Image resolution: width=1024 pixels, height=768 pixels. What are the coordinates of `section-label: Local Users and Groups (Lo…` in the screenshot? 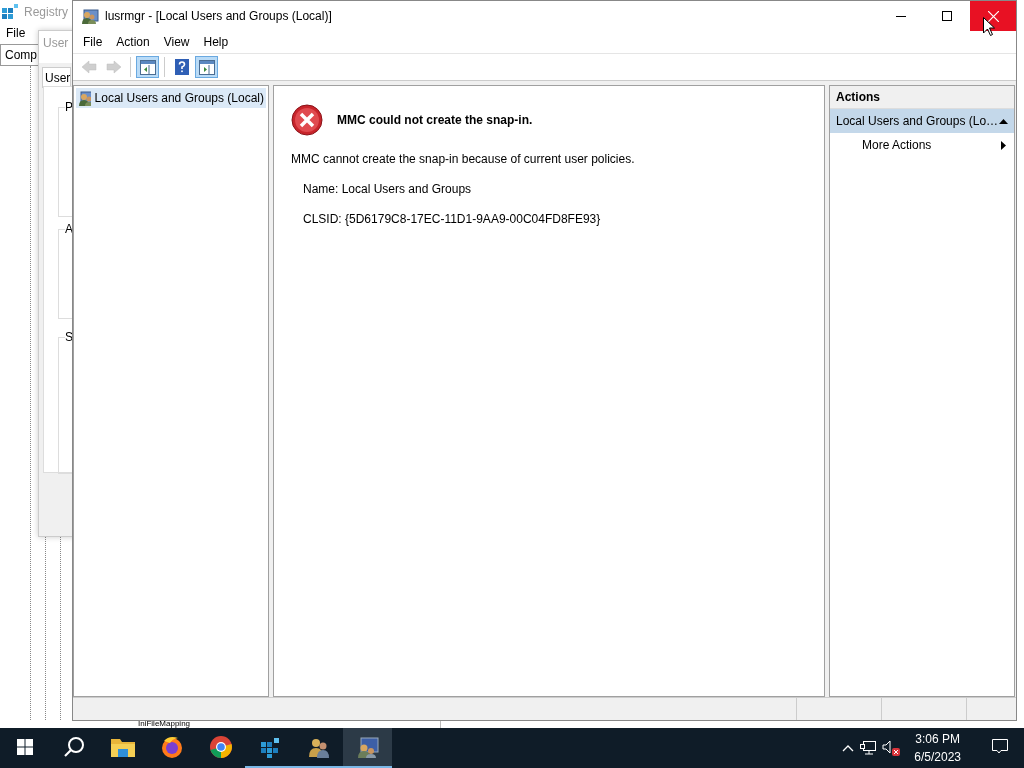 It's located at (917, 121).